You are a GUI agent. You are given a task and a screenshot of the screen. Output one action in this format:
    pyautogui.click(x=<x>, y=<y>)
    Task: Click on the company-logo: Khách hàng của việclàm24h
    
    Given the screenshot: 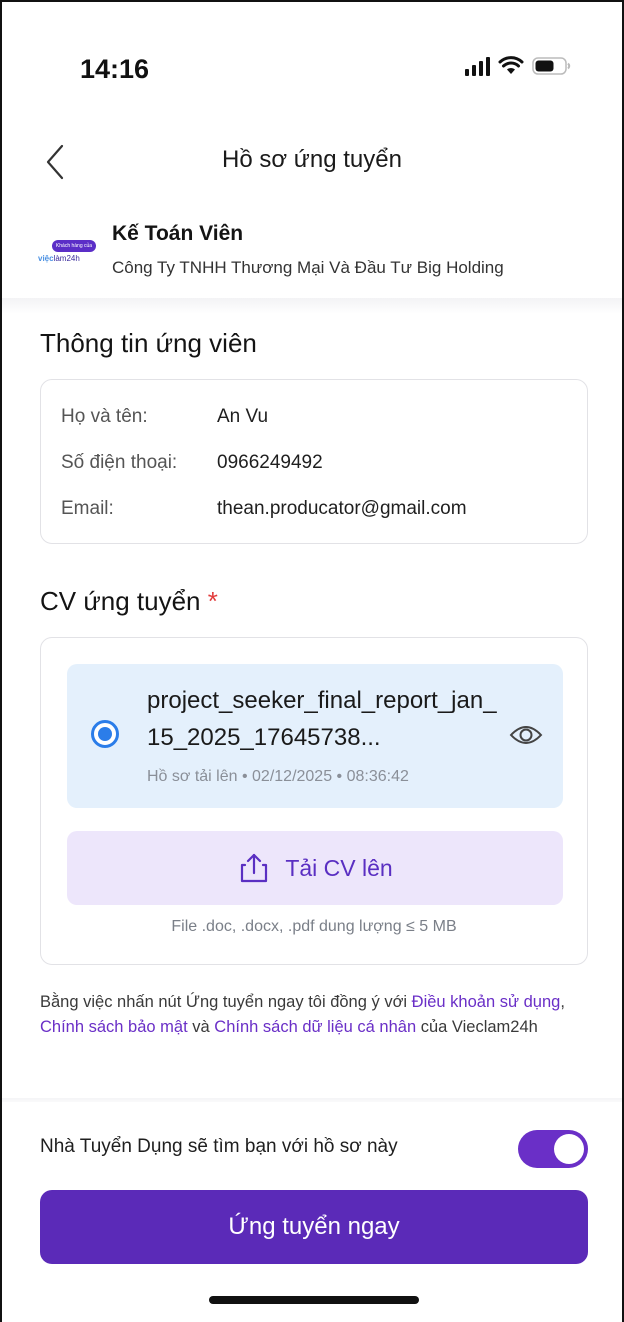 What is the action you would take?
    pyautogui.click(x=68, y=256)
    